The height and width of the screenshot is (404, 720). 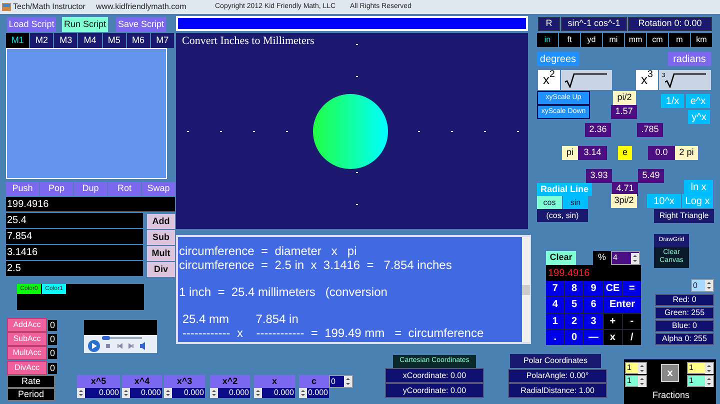 What do you see at coordinates (613, 337) in the screenshot?
I see `keypad-key: x` at bounding box center [613, 337].